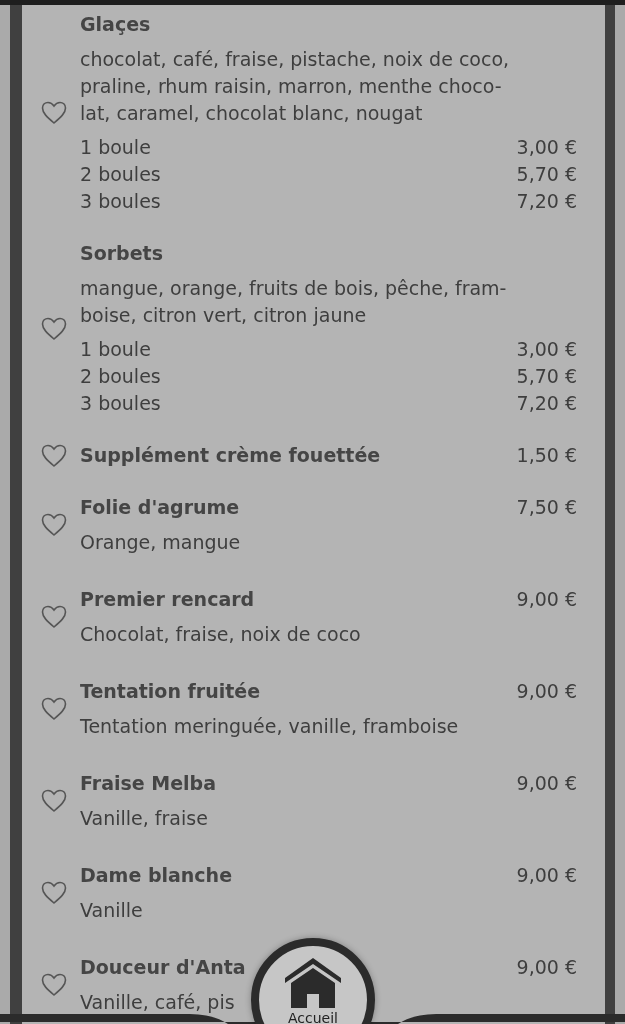  What do you see at coordinates (121, 253) in the screenshot?
I see `section-title: Sorbets` at bounding box center [121, 253].